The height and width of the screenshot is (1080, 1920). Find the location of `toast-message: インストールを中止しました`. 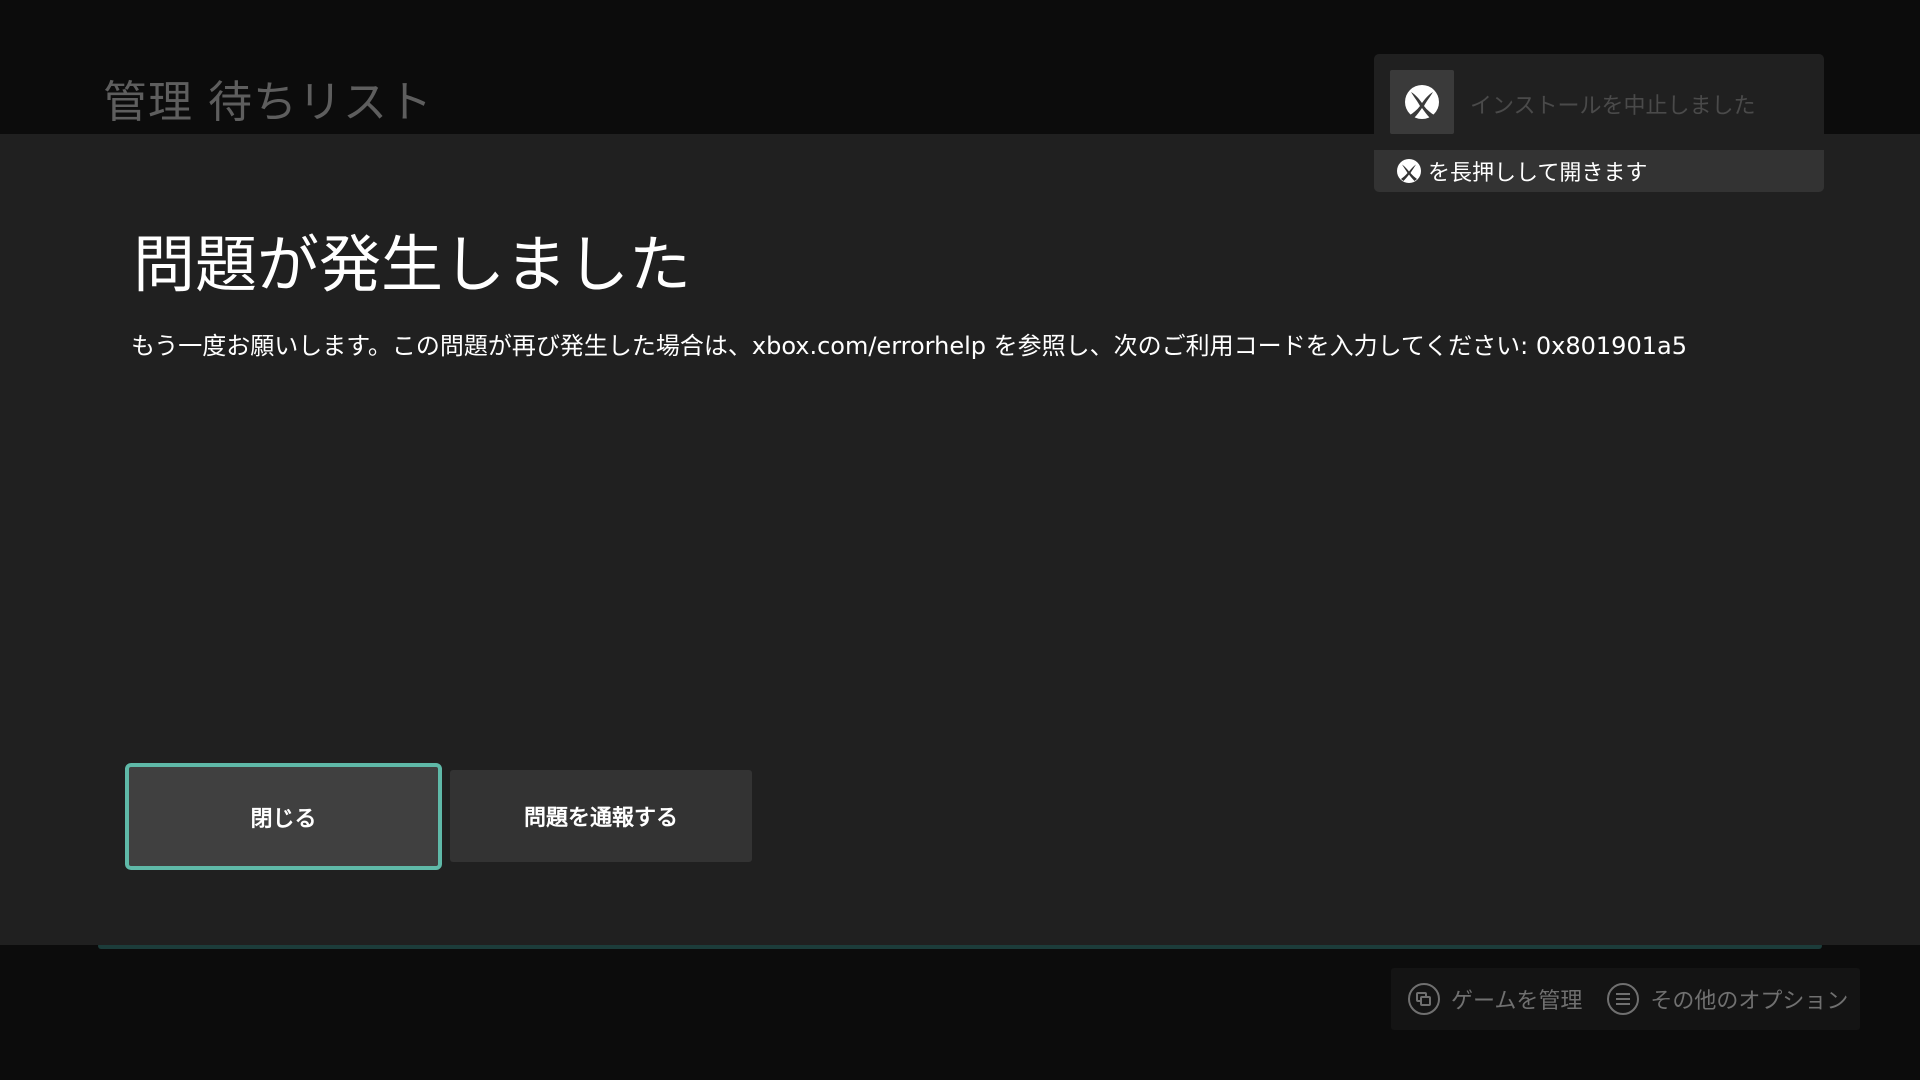

toast-message: インストールを中止しました is located at coordinates (1613, 106).